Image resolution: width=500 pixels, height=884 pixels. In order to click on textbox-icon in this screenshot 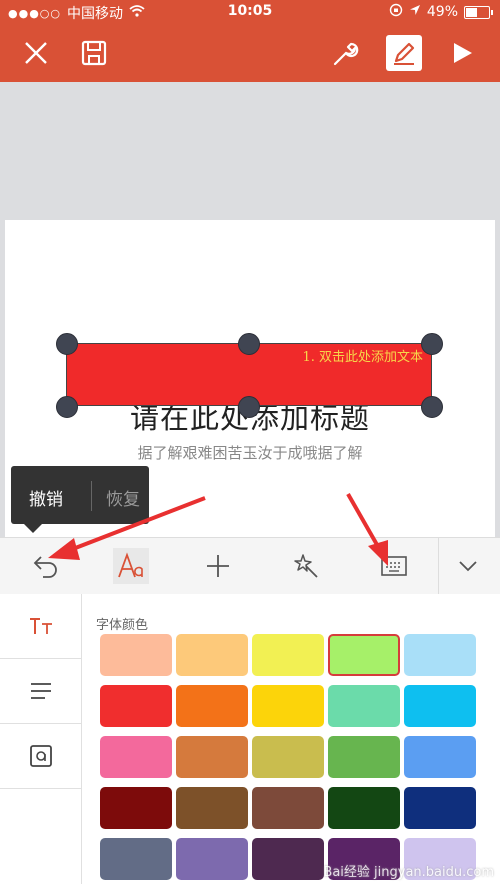, I will do `click(40, 756)`.